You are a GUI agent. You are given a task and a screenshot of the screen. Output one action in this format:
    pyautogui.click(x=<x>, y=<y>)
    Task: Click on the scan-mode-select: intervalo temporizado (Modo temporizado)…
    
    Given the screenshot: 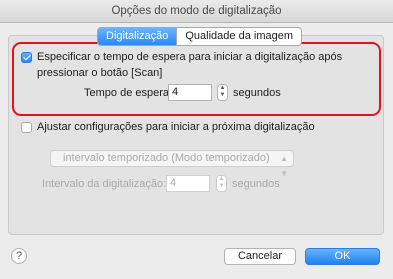 What is the action you would take?
    pyautogui.click(x=172, y=164)
    